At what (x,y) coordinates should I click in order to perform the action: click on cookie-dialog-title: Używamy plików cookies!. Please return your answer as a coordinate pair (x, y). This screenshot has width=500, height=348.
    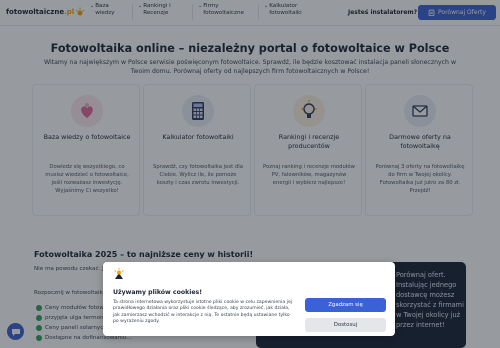
    Looking at the image, I should click on (158, 292).